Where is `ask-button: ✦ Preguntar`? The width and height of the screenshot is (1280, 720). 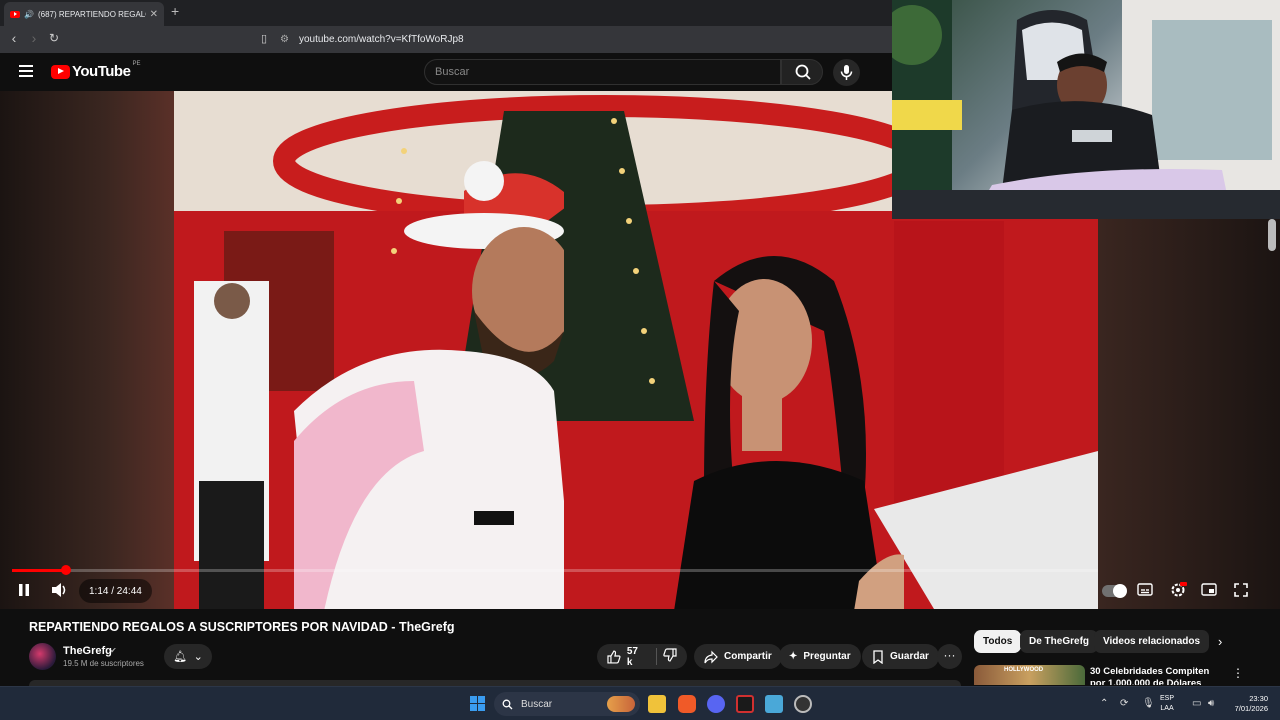 ask-button: ✦ Preguntar is located at coordinates (820, 656).